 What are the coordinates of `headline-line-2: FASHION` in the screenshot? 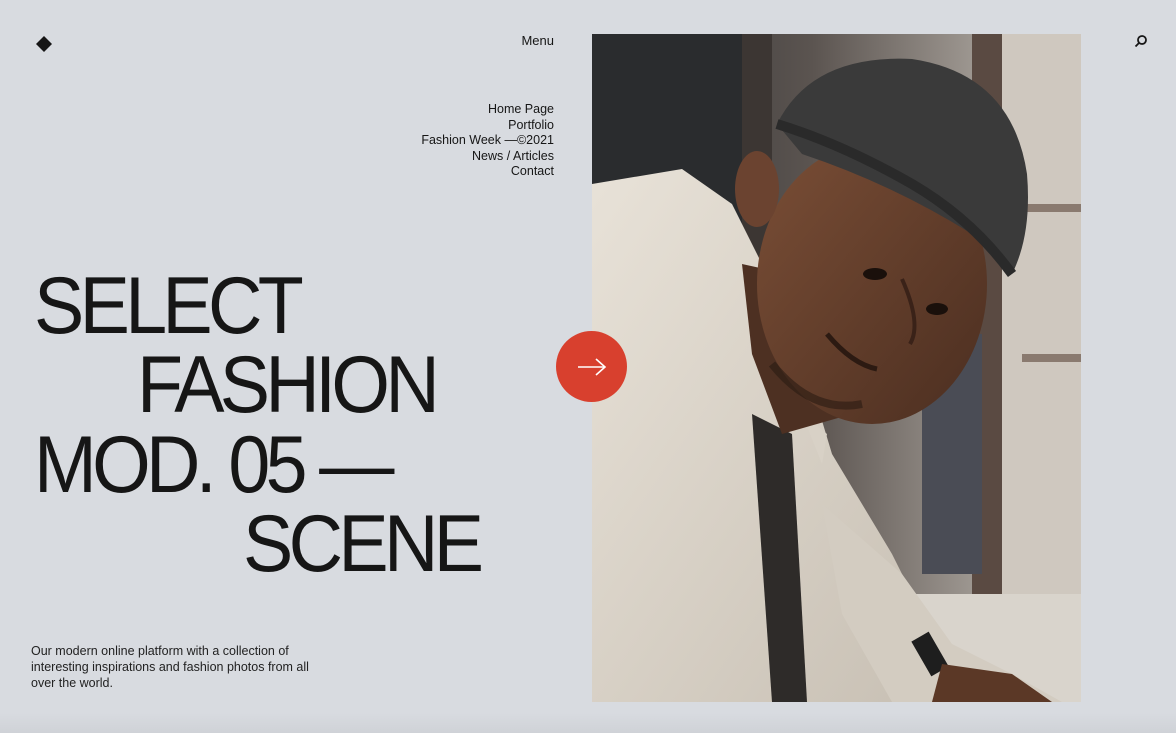 It's located at (288, 385).